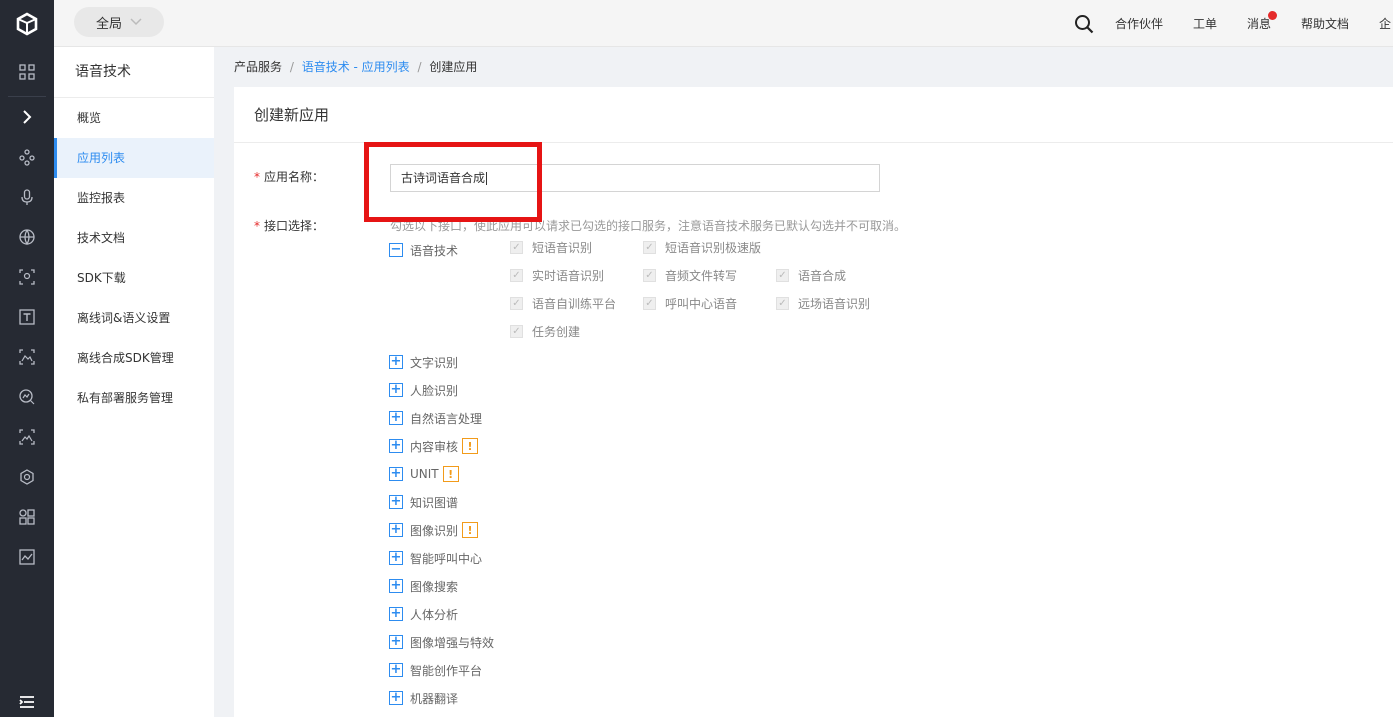 The width and height of the screenshot is (1393, 717). What do you see at coordinates (134, 318) in the screenshot?
I see `sidebar-item-offline-words: 离线词&语义设置` at bounding box center [134, 318].